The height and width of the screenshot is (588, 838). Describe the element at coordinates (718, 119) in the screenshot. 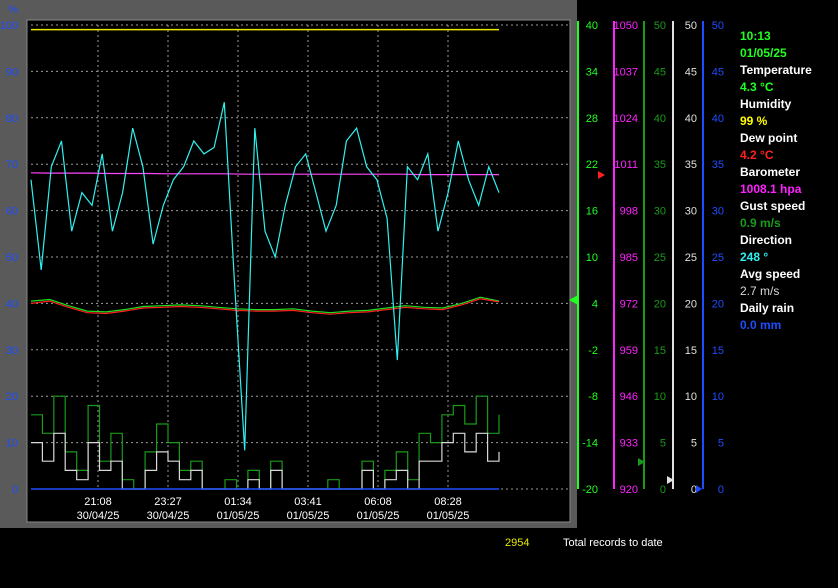

I see `tick-label-rain: 40` at that location.